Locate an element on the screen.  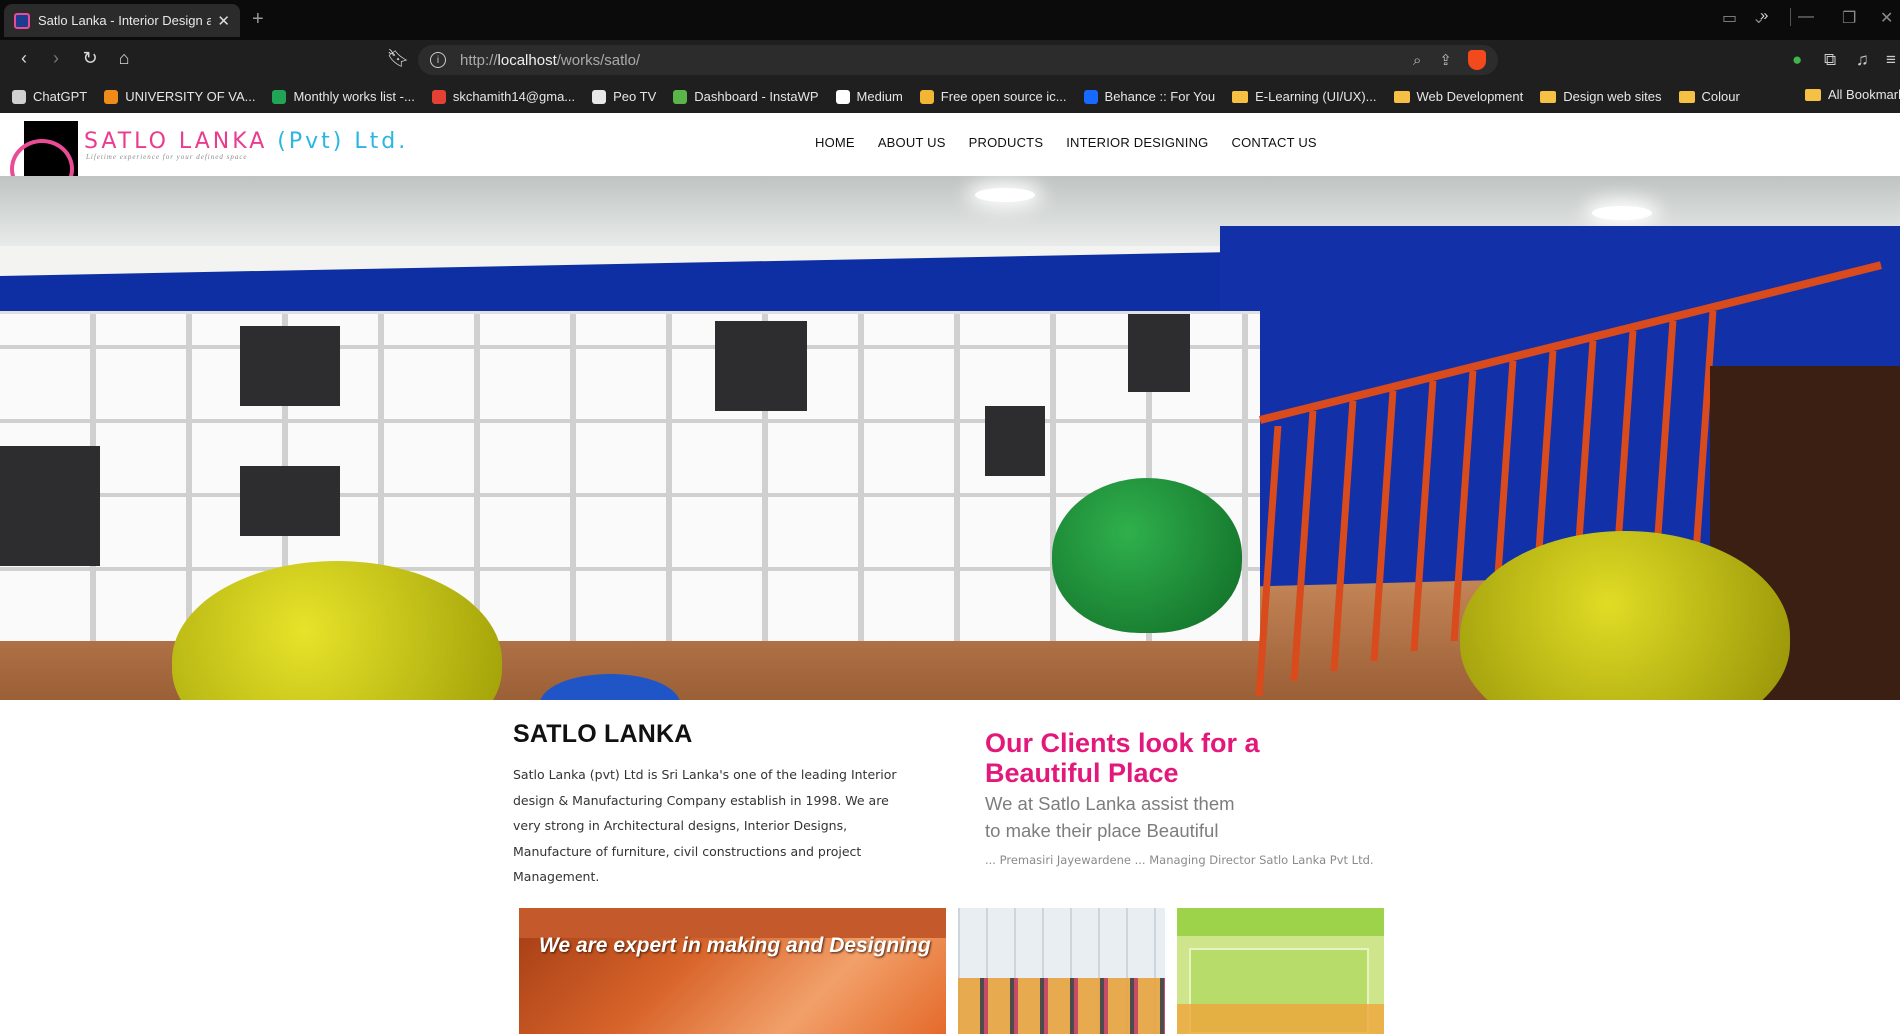
minimize-icon: — is located at coordinates (1806, 17).